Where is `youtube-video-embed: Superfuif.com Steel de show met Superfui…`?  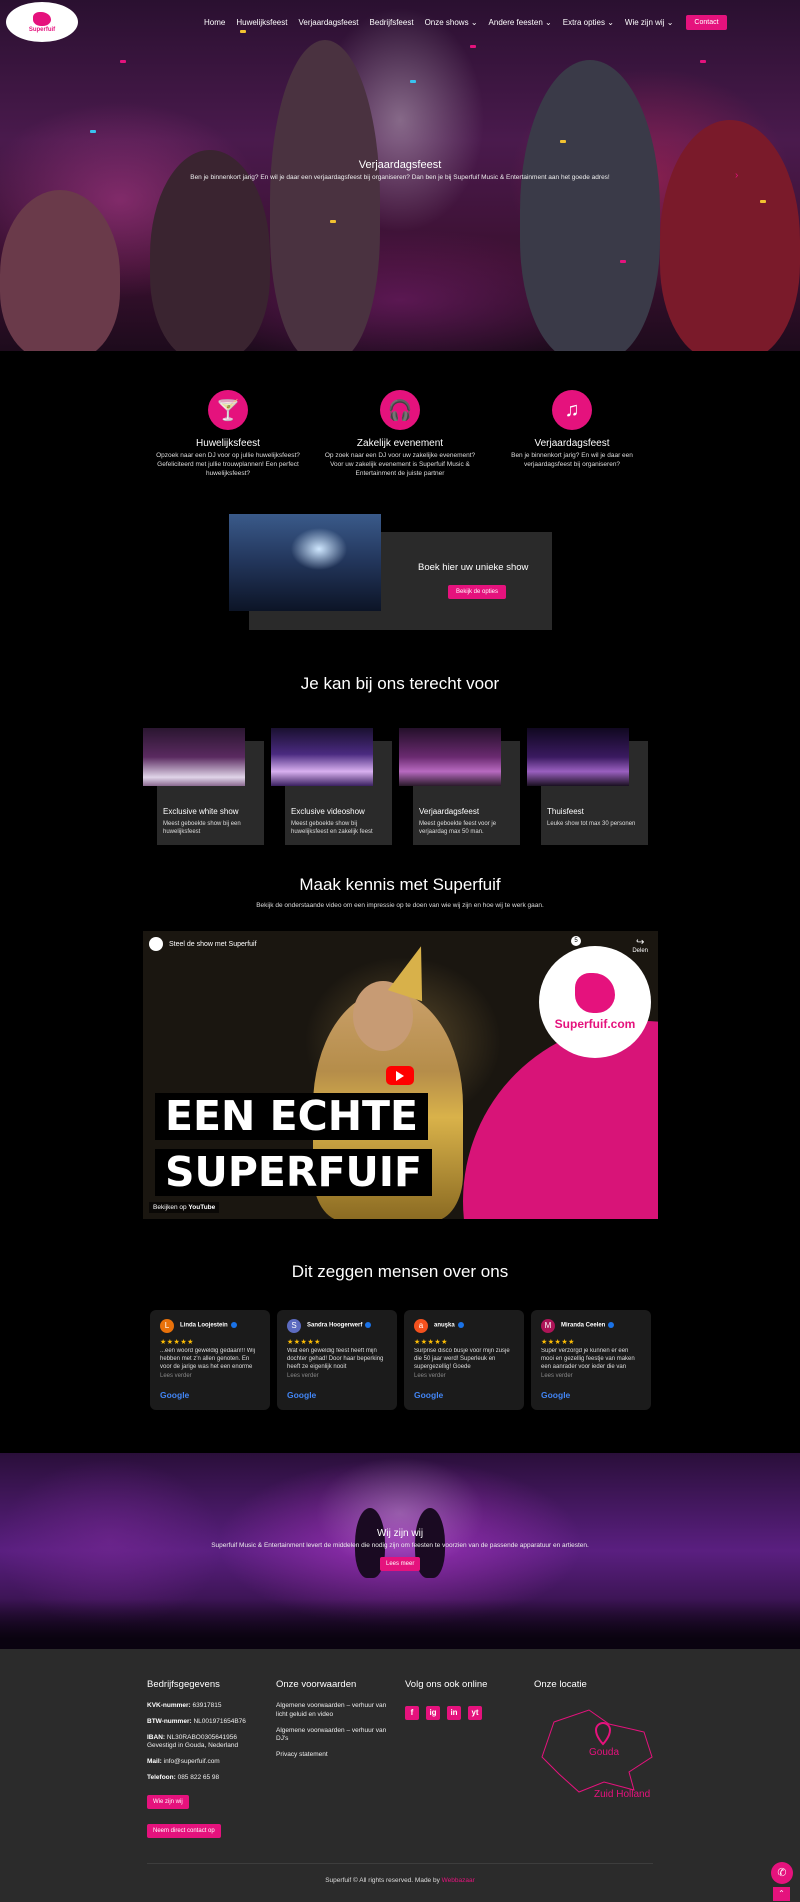
youtube-video-embed: Superfuif.com Steel de show met Superfui… is located at coordinates (400, 1075).